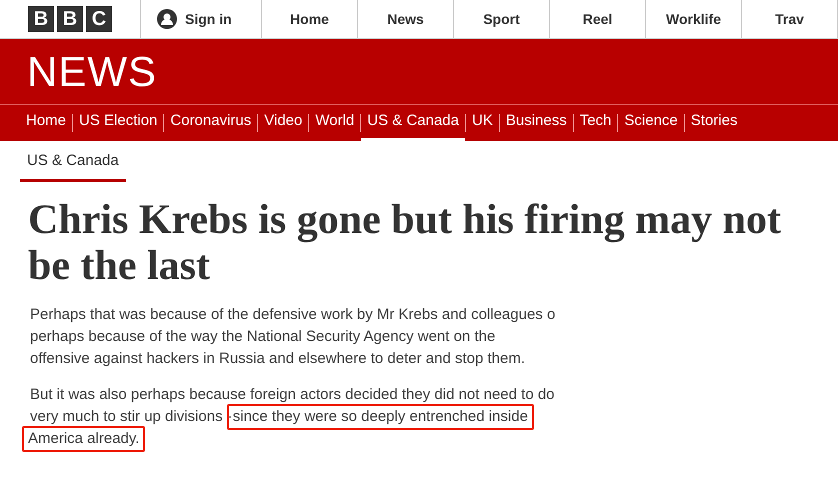  I want to click on section-nav-tab: Tech, so click(596, 123).